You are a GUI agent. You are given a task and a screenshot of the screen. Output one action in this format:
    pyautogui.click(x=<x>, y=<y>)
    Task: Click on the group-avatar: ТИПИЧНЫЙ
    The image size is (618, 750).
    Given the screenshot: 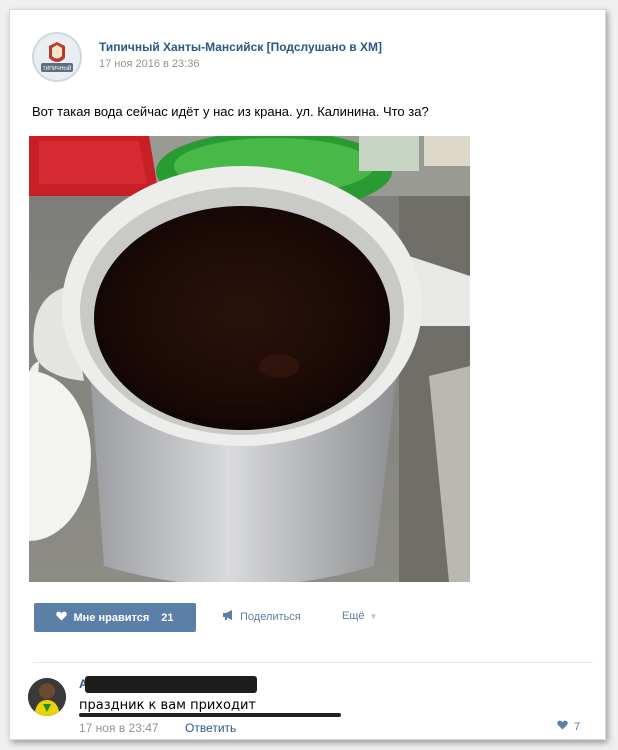 What is the action you would take?
    pyautogui.click(x=57, y=57)
    